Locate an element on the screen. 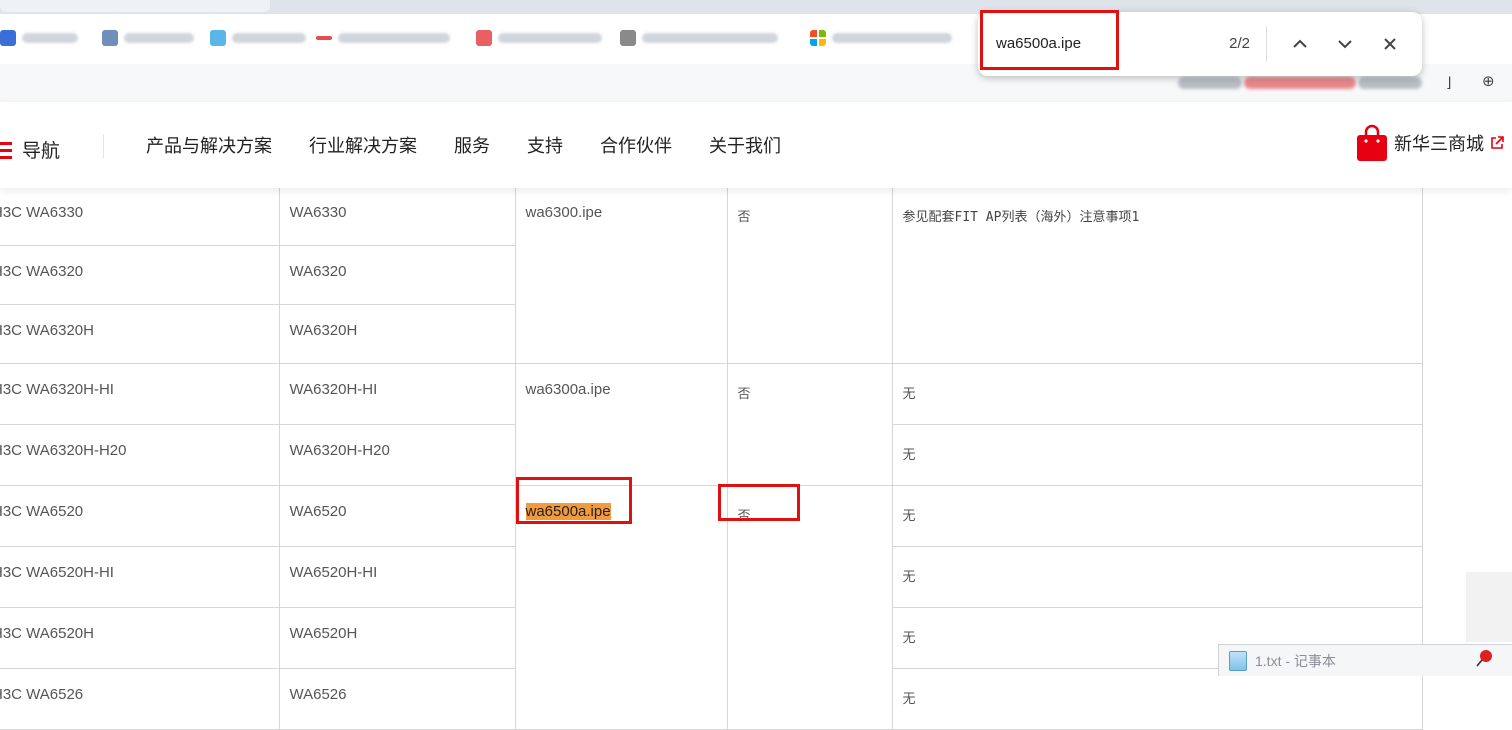 This screenshot has width=1512, height=730. cell-model: H3C WA6320H-H20 is located at coordinates (140, 455).